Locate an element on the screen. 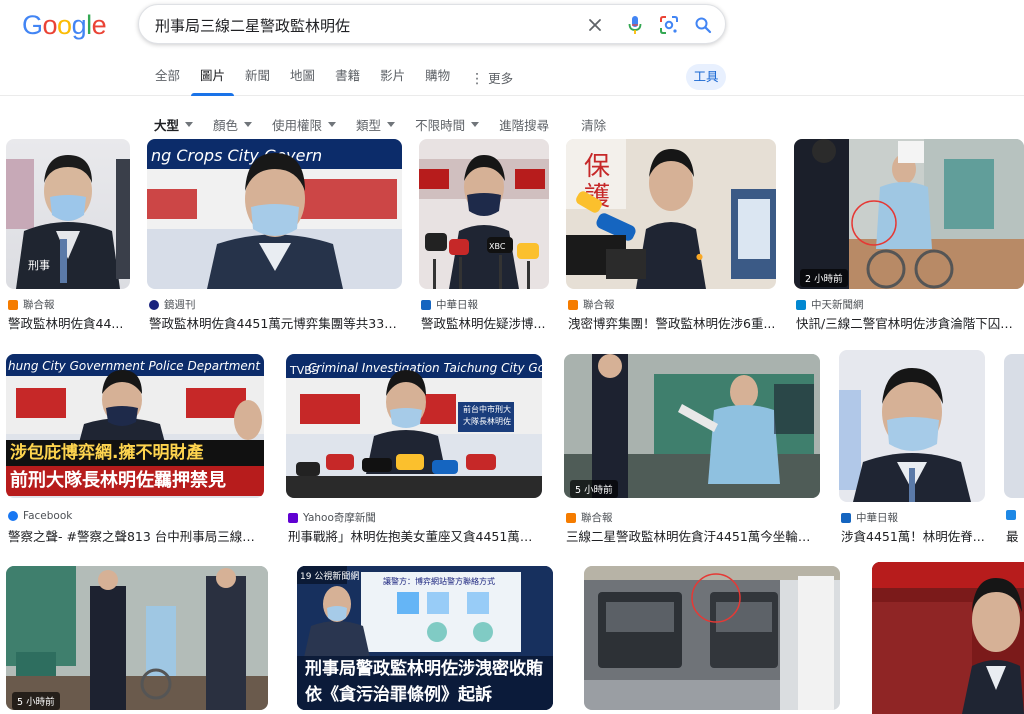 Image resolution: width=1024 pixels, height=714 pixels. clear-icon is located at coordinates (595, 25).